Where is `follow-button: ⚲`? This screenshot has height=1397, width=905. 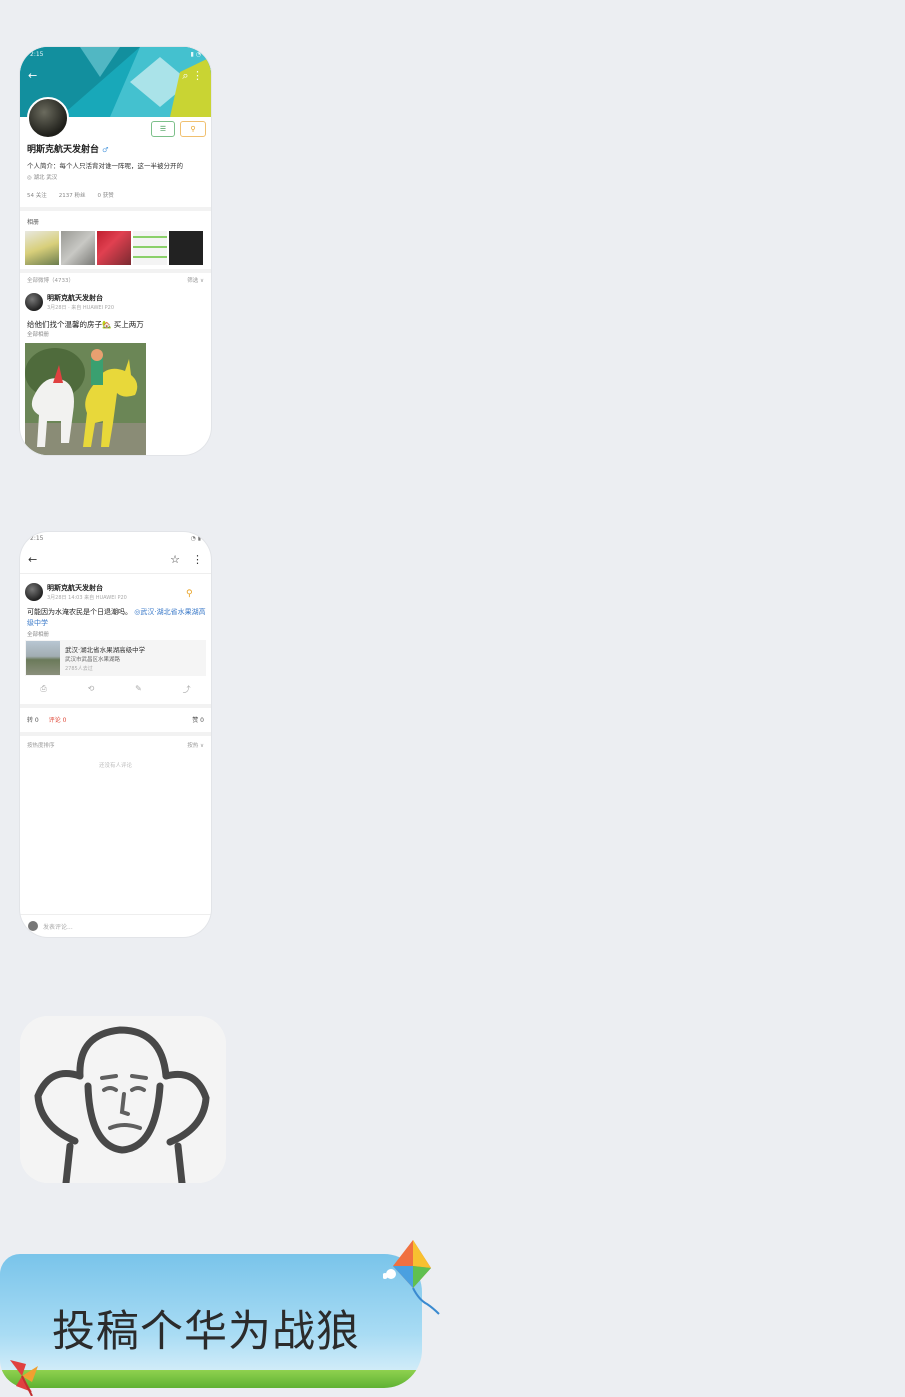 follow-button: ⚲ is located at coordinates (193, 129).